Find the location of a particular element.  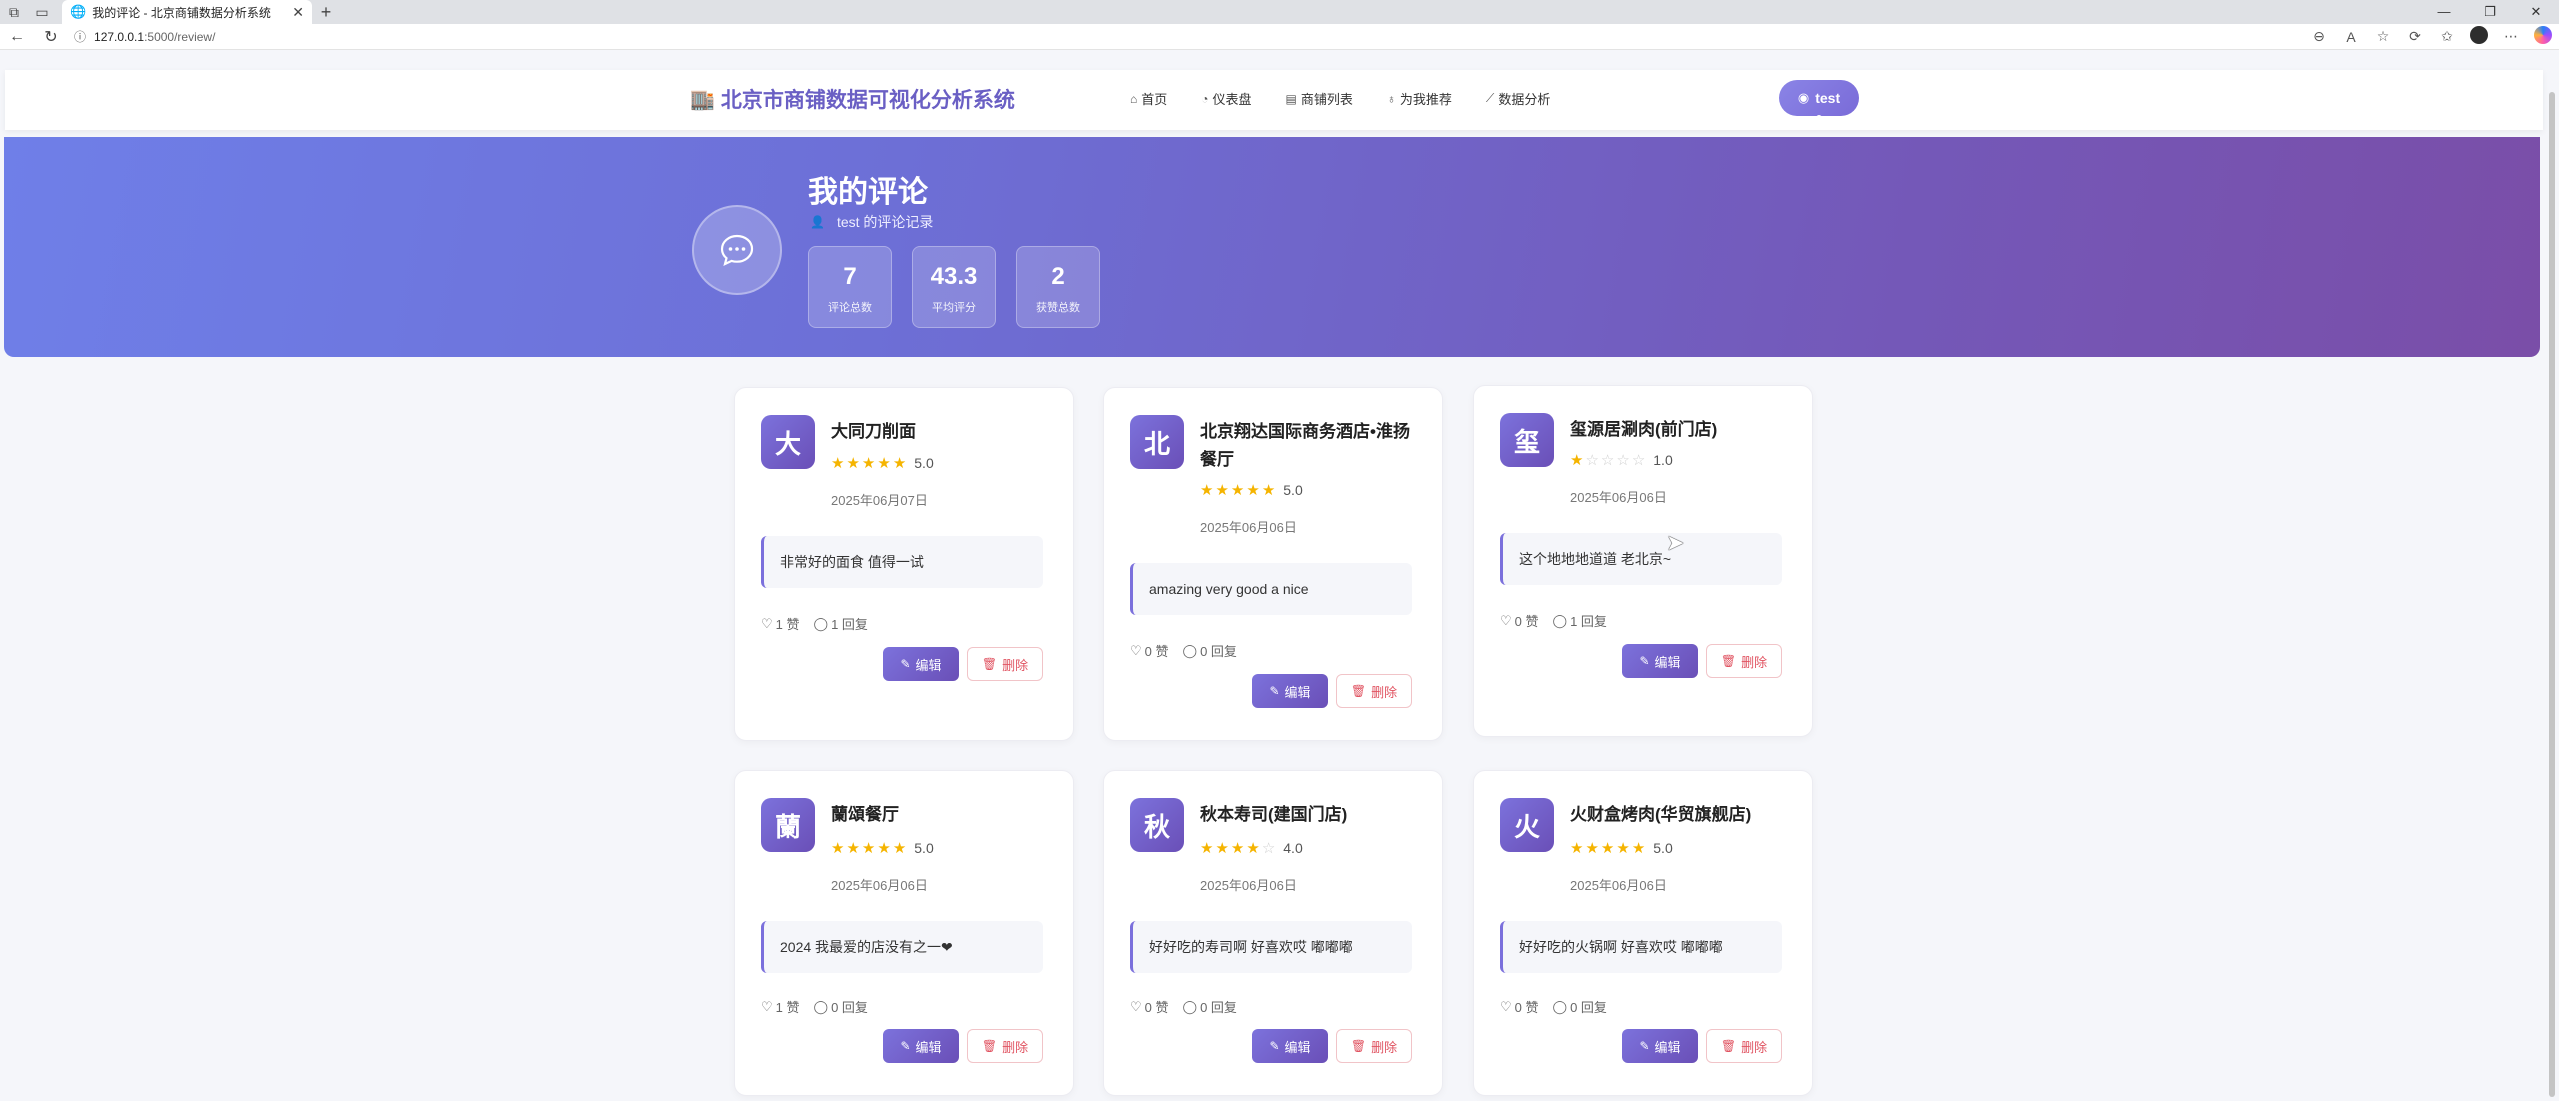

site-info-icon: ⓘ is located at coordinates (80, 36).